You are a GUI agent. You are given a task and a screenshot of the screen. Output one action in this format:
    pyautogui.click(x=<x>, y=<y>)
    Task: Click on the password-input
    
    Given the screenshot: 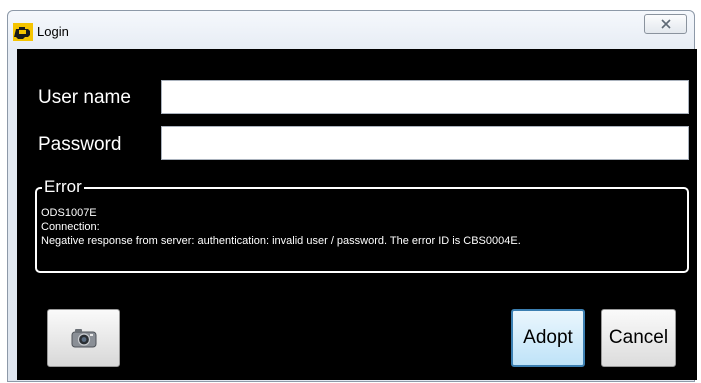 What is the action you would take?
    pyautogui.click(x=425, y=143)
    